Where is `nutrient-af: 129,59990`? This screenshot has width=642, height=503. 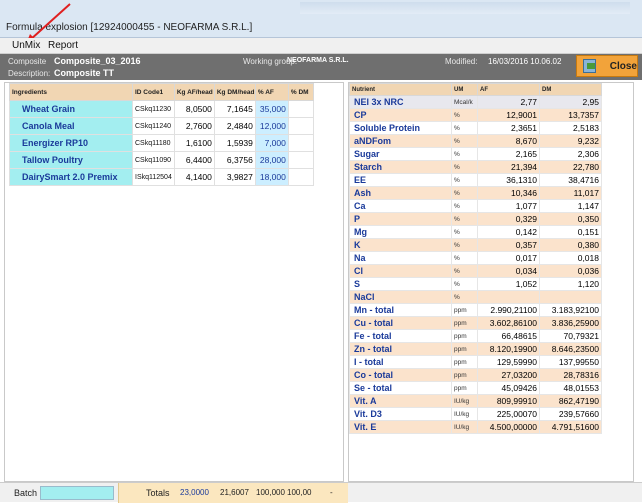
nutrient-af: 129,59990 is located at coordinates (508, 362).